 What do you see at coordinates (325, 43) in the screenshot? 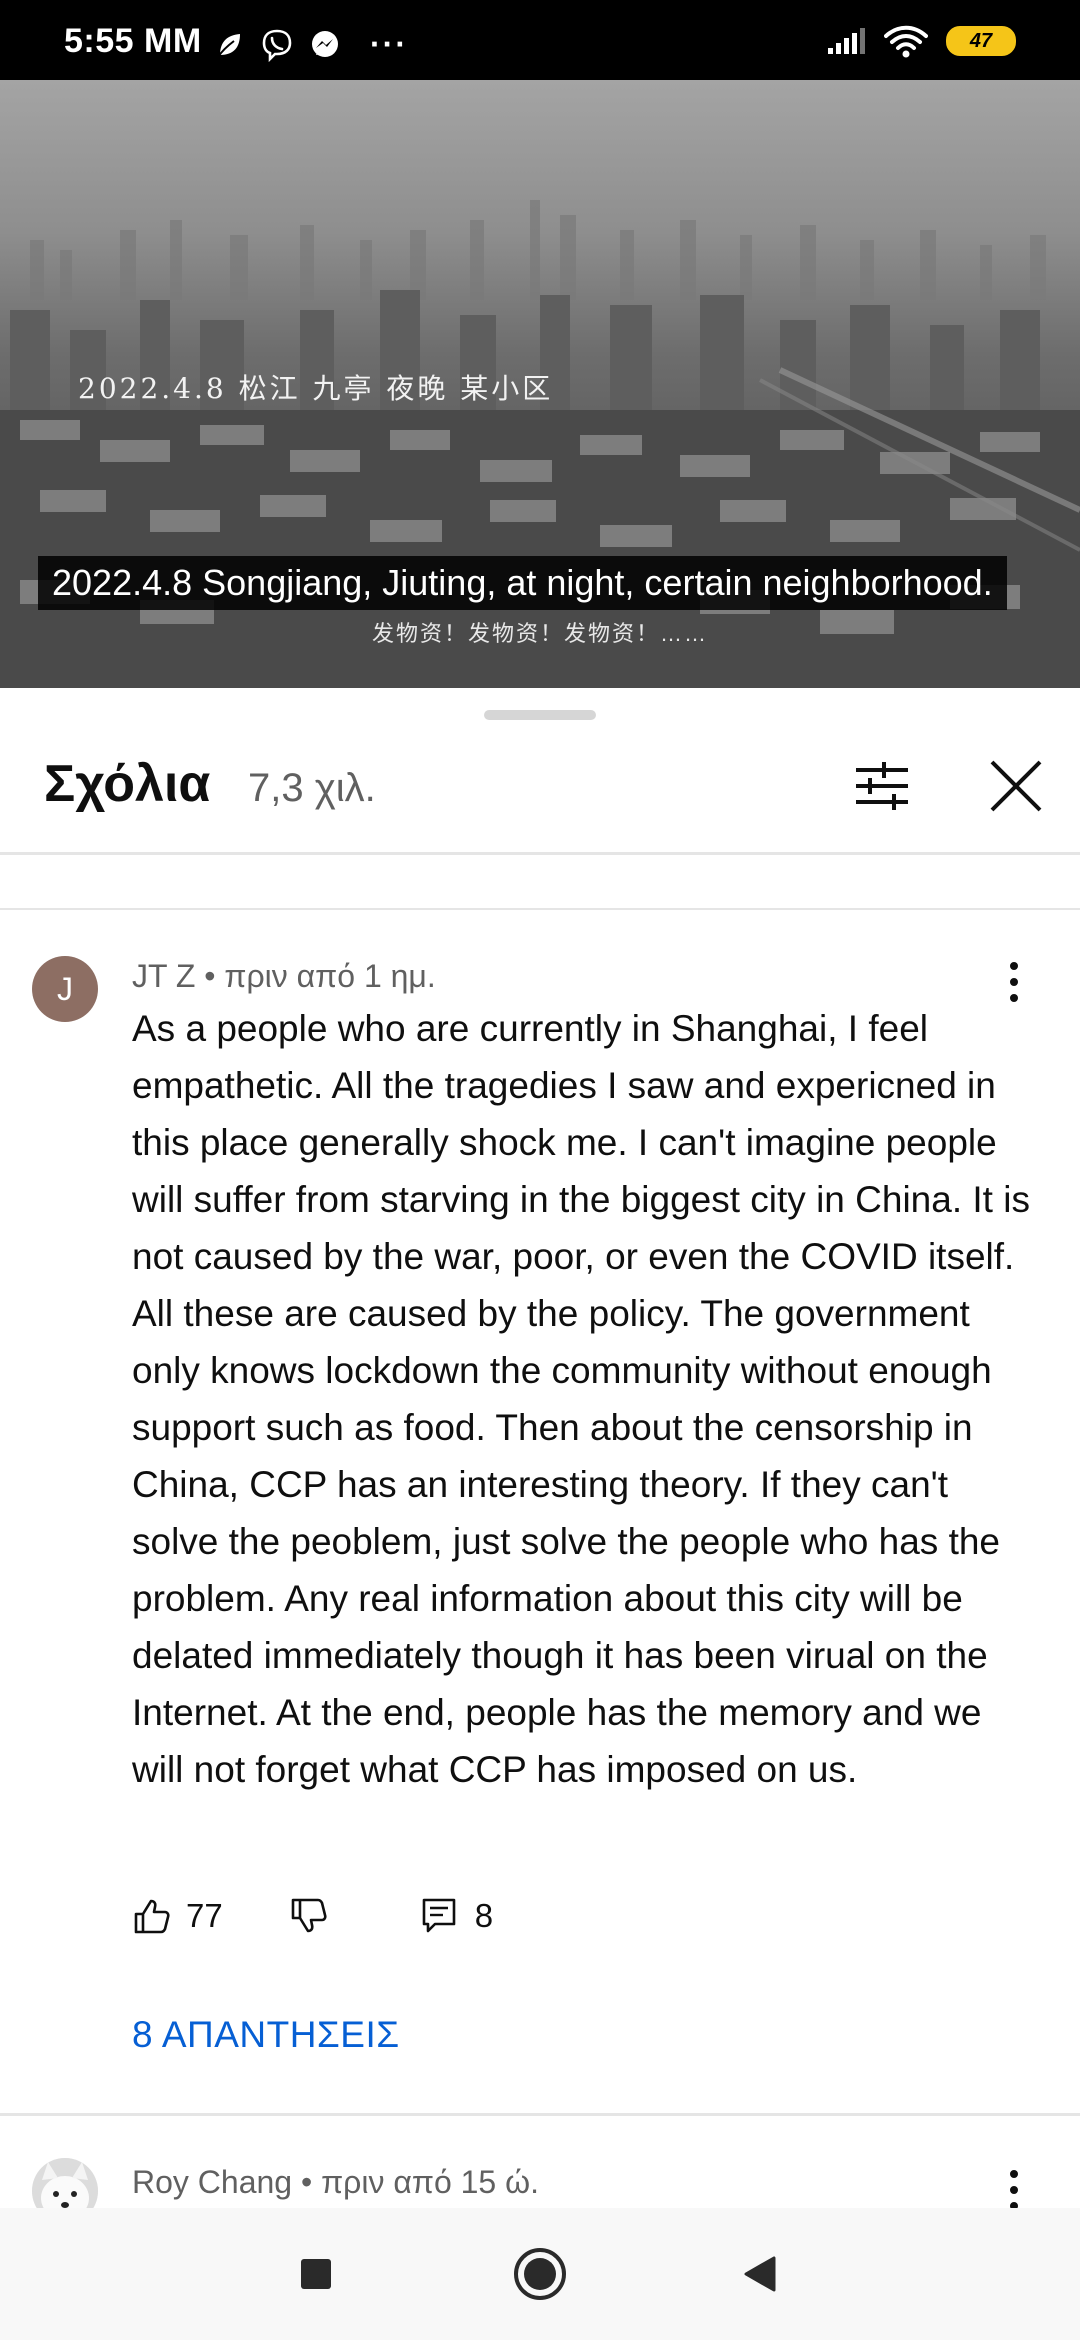
I see `messenger-icon` at bounding box center [325, 43].